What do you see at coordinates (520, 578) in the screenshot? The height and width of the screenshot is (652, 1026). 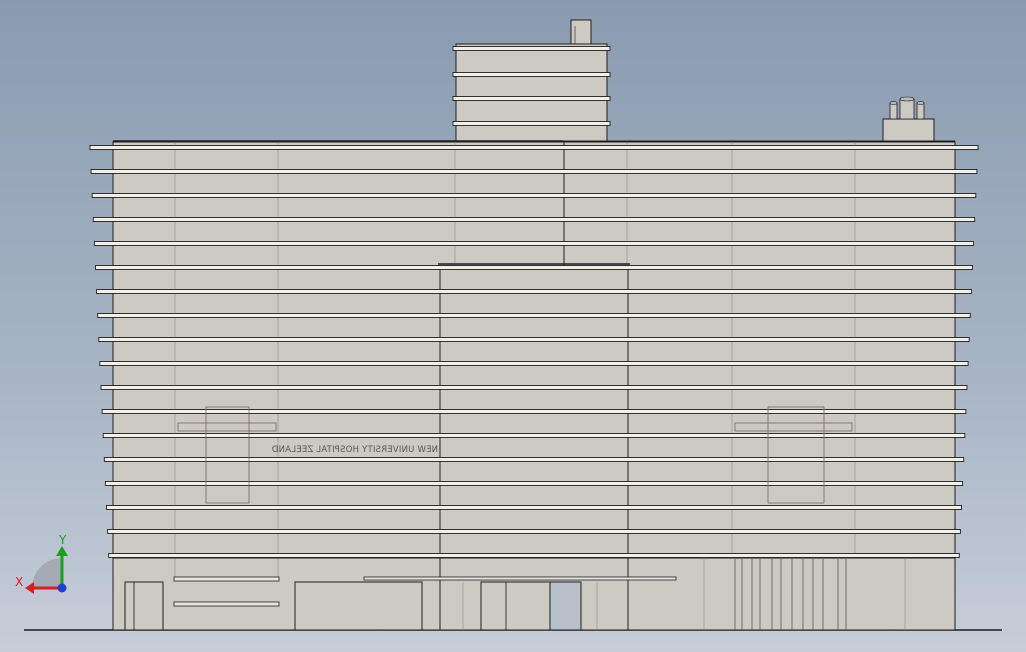 I see `entrance-canopy` at bounding box center [520, 578].